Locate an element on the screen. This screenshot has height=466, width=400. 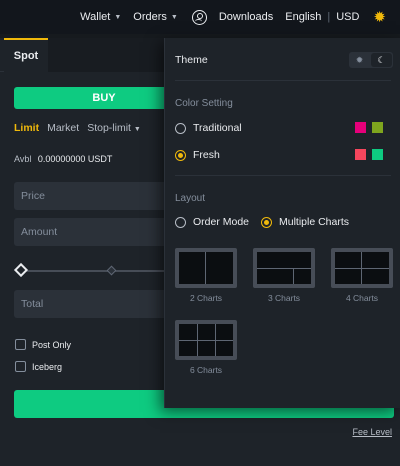
tab-spot: Spot is located at coordinates (26, 55).